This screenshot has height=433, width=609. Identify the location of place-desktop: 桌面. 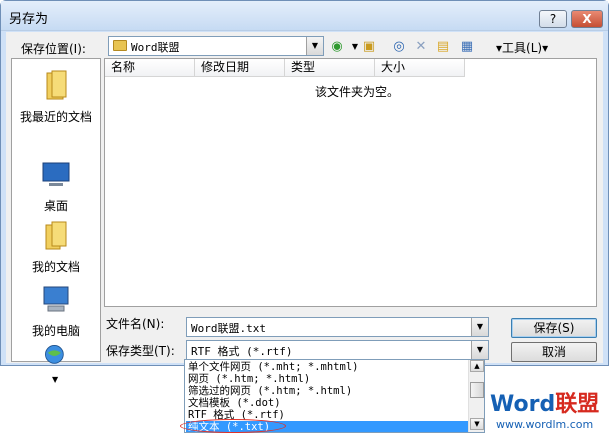
(56, 186).